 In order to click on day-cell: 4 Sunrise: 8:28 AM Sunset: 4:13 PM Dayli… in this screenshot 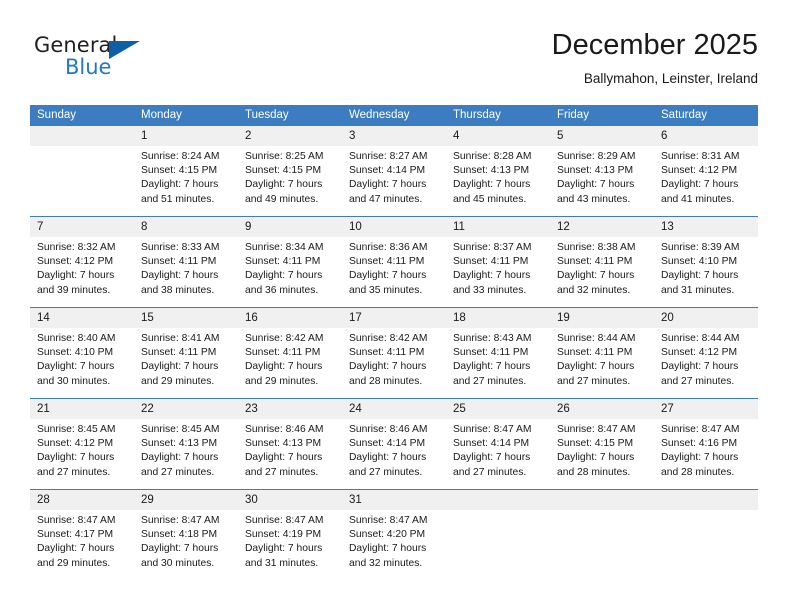, I will do `click(498, 171)`.